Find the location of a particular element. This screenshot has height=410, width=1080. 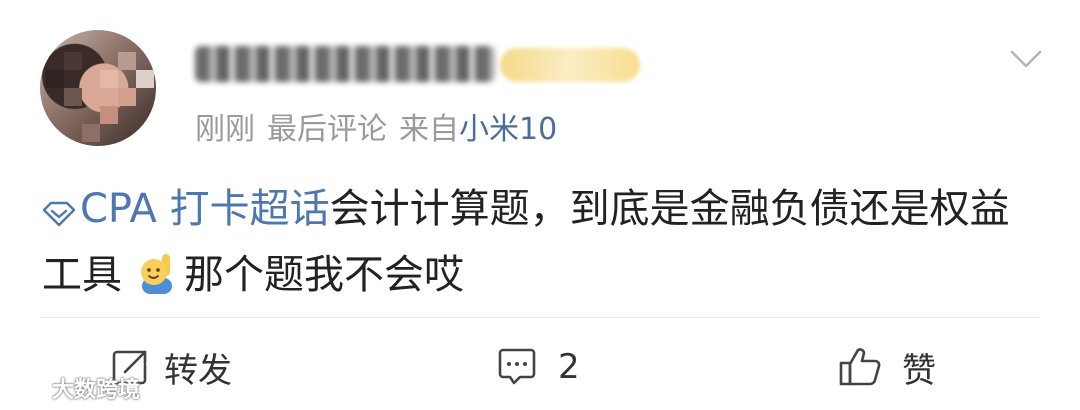

watermark: 大数跨境 is located at coordinates (74, 388).